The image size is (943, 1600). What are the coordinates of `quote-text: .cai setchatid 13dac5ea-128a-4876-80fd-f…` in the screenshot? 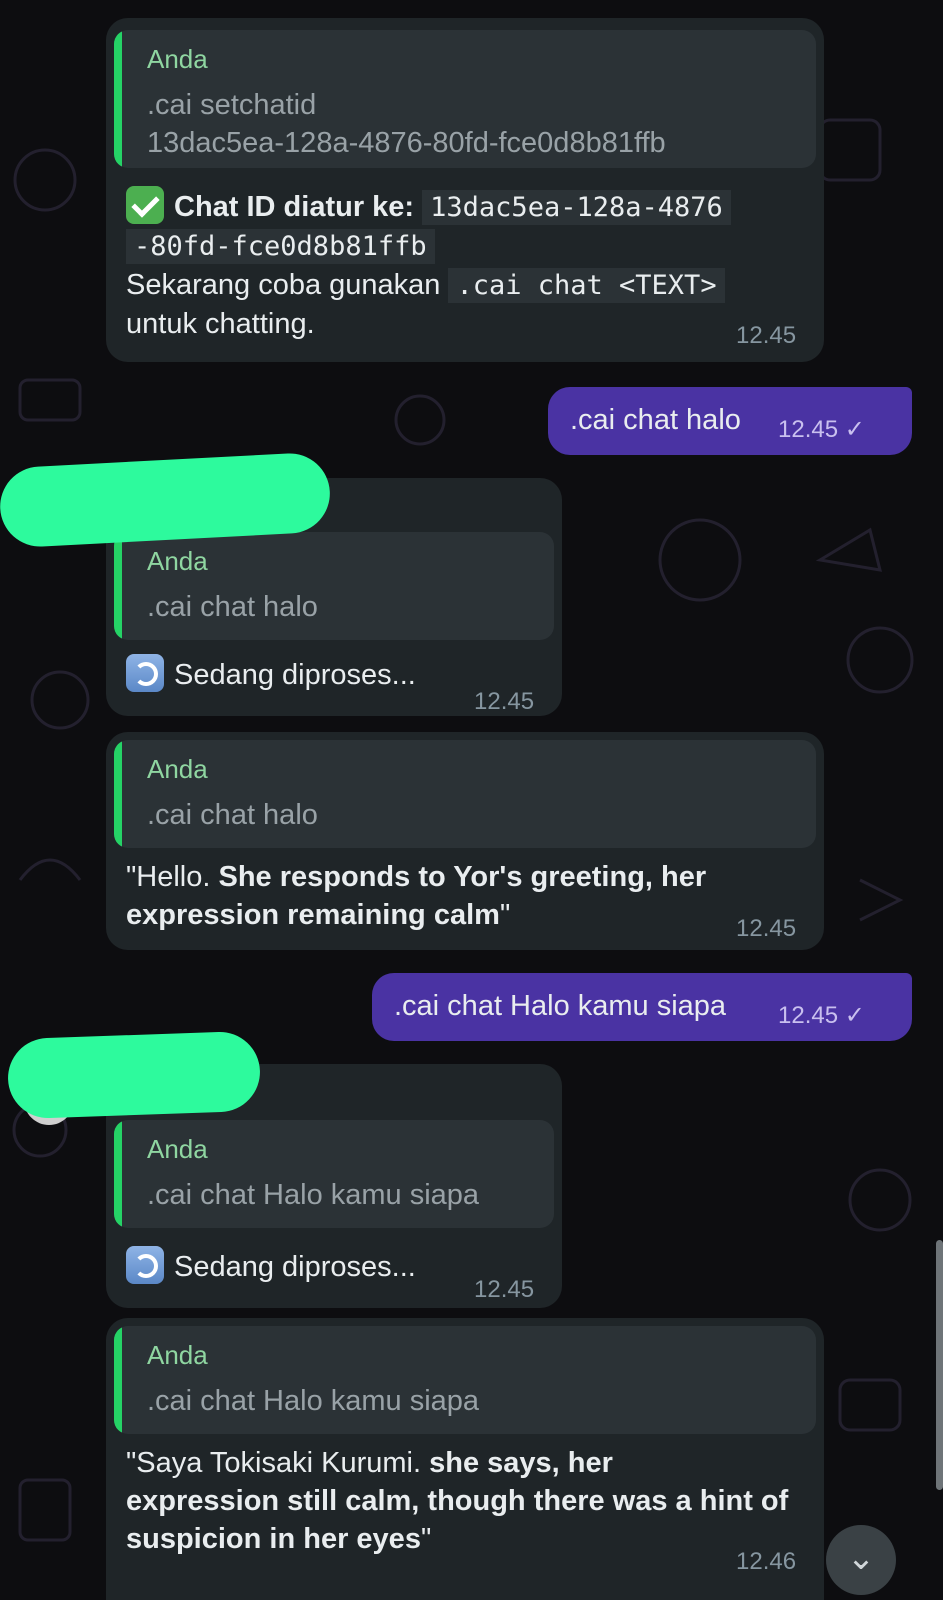 It's located at (406, 124).